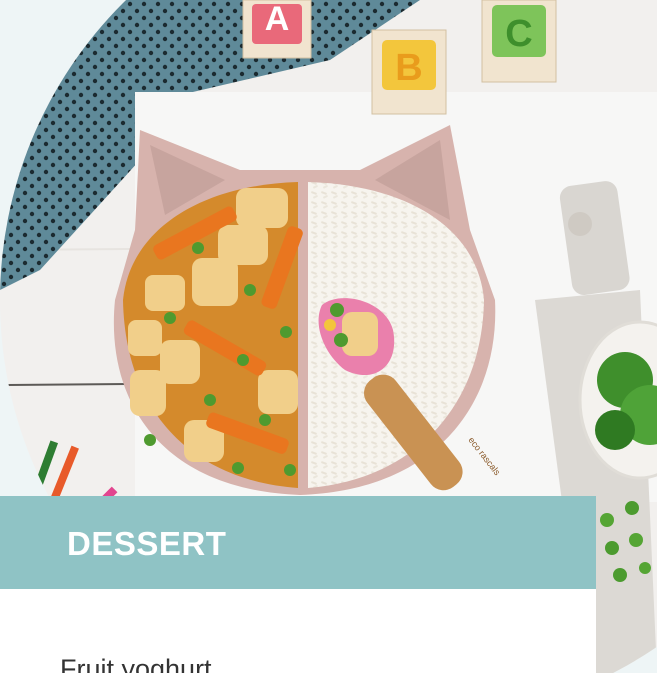 This screenshot has height=673, width=657. What do you see at coordinates (147, 543) in the screenshot?
I see `section-title: DESSERT` at bounding box center [147, 543].